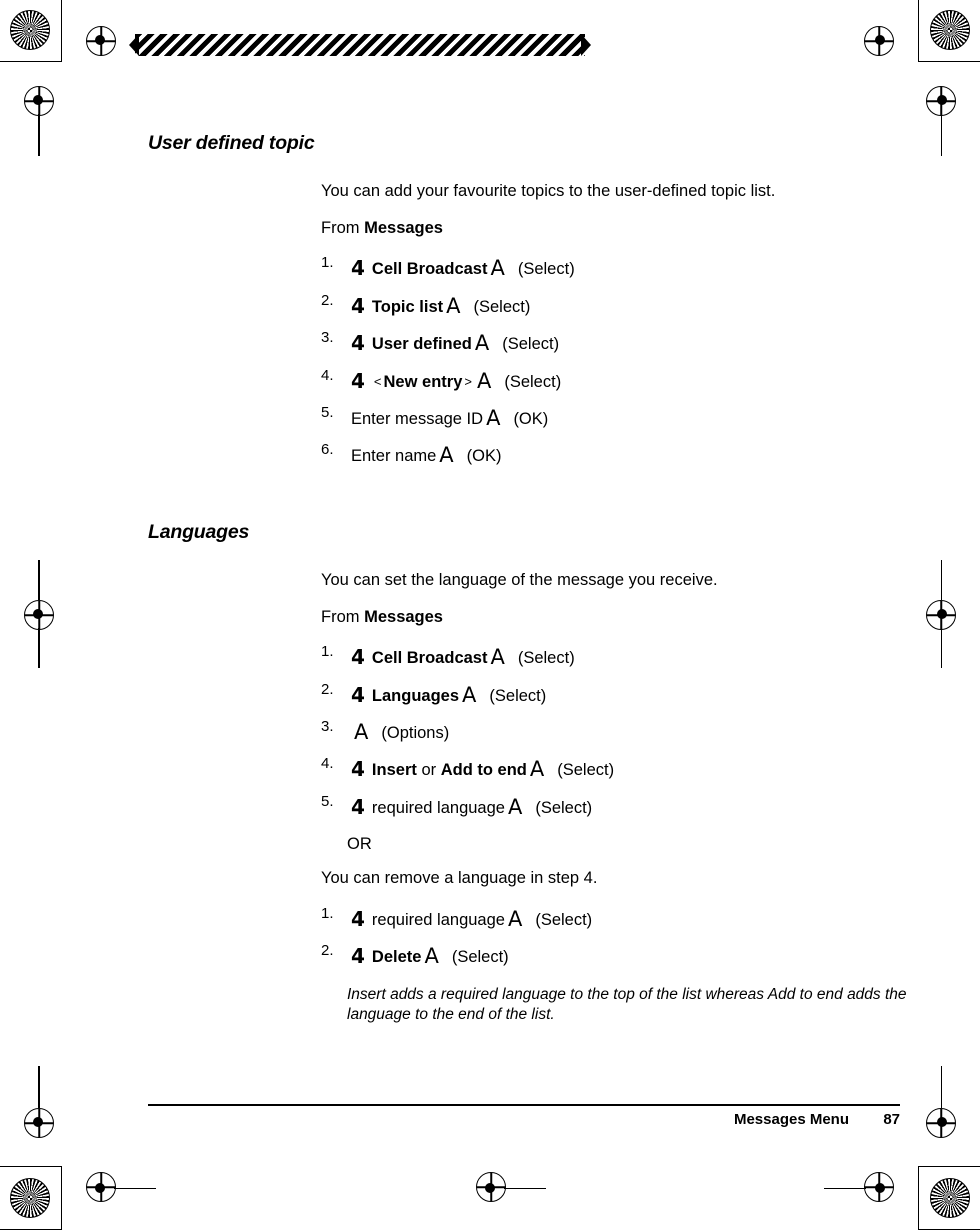  I want to click on step-target: Topic list, so click(407, 306).